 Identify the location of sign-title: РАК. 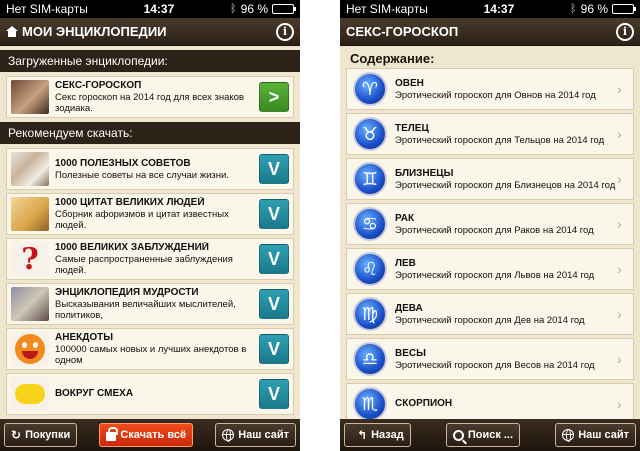
(405, 218).